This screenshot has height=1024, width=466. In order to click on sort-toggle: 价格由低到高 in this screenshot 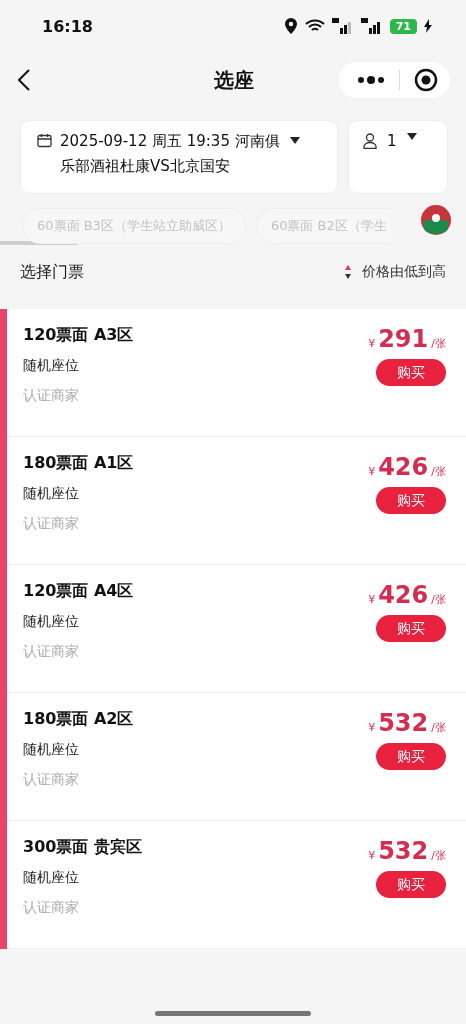, I will do `click(395, 272)`.